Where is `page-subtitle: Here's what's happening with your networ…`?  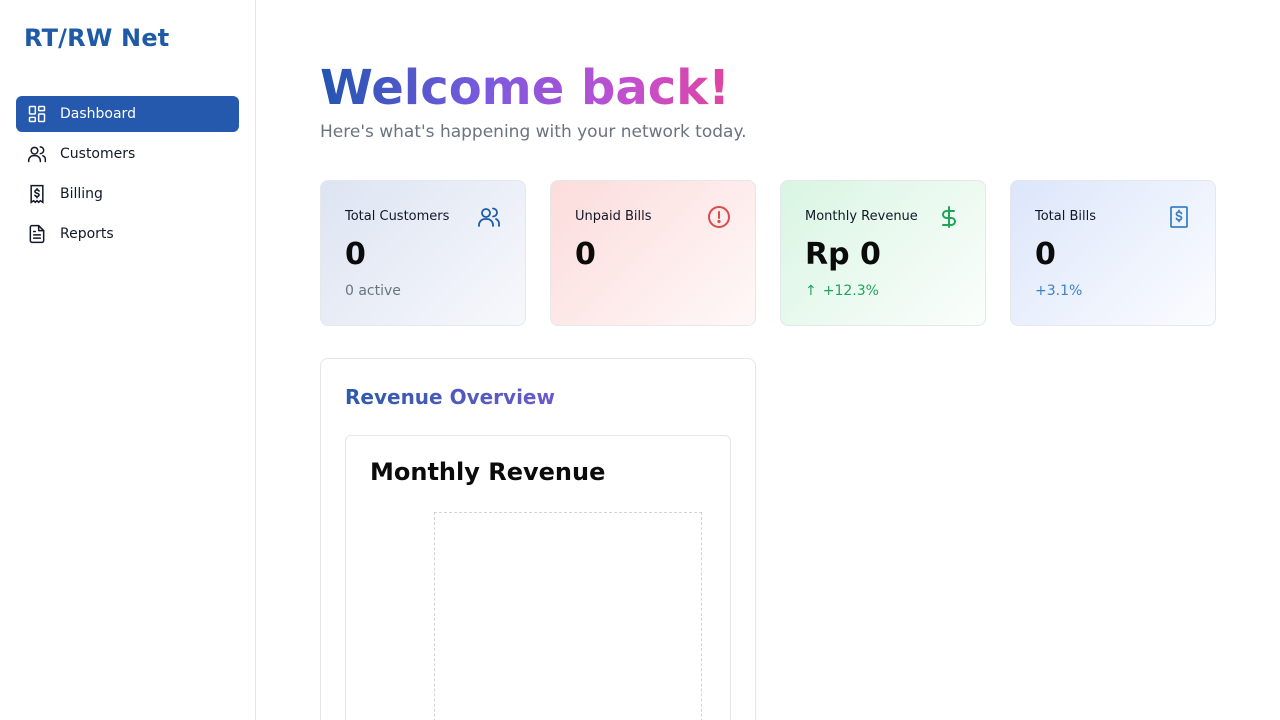
page-subtitle: Here's what's happening with your networ… is located at coordinates (533, 132).